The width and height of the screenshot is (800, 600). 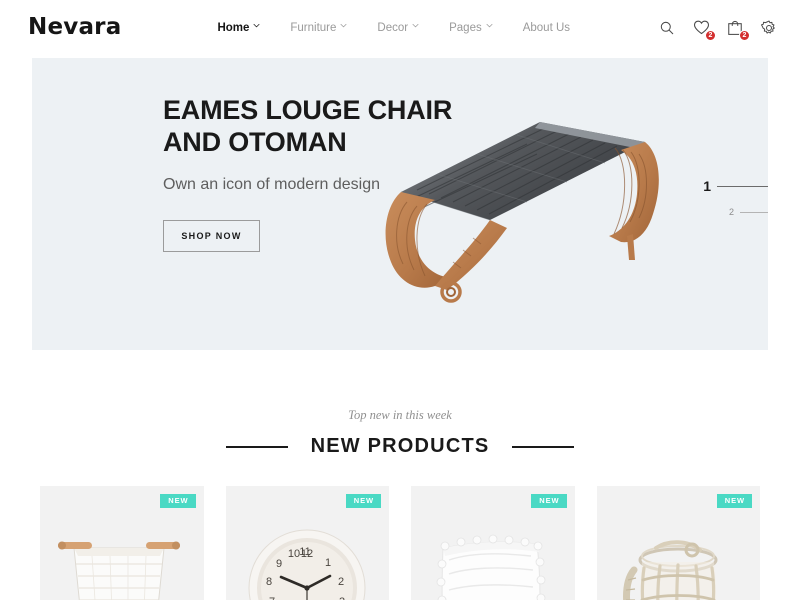 What do you see at coordinates (328, 563) in the screenshot?
I see `svg-text: 1` at bounding box center [328, 563].